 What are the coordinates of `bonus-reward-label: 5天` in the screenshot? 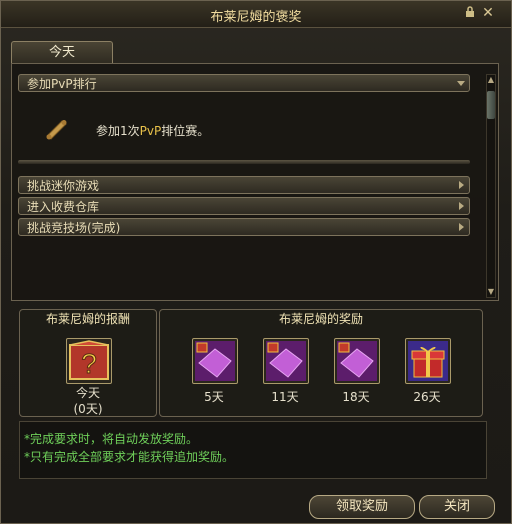 It's located at (214, 397).